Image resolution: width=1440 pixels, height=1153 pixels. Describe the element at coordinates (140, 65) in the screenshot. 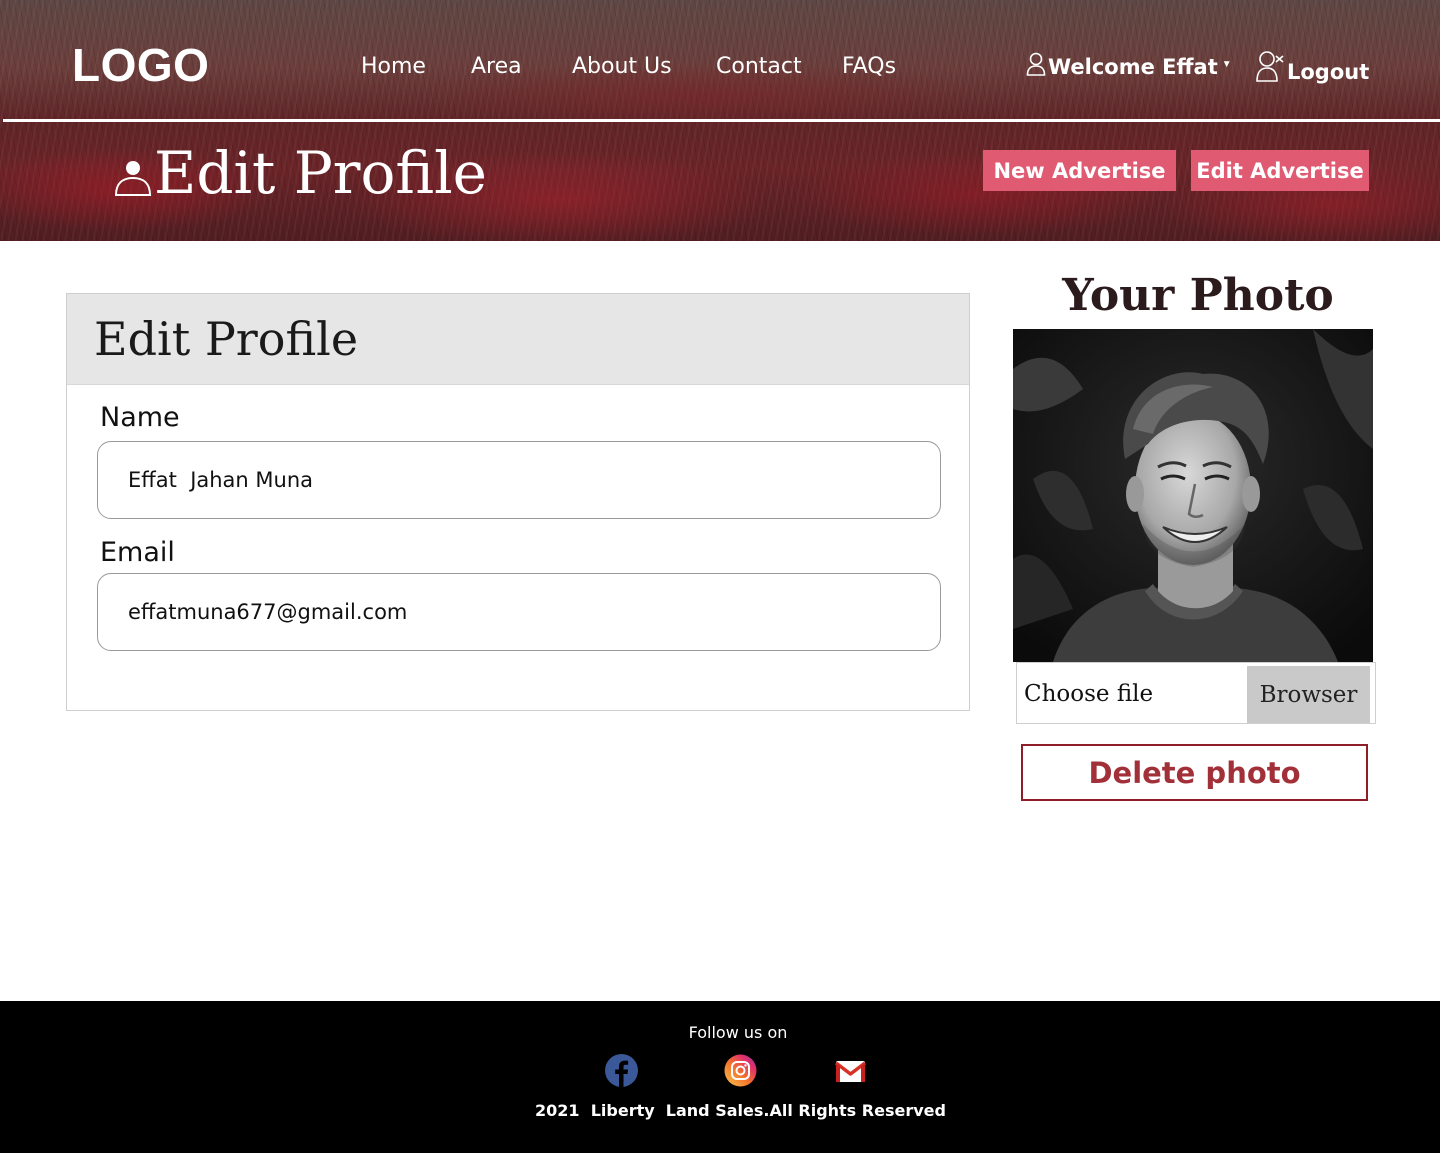

I see `logo: LOGO` at that location.